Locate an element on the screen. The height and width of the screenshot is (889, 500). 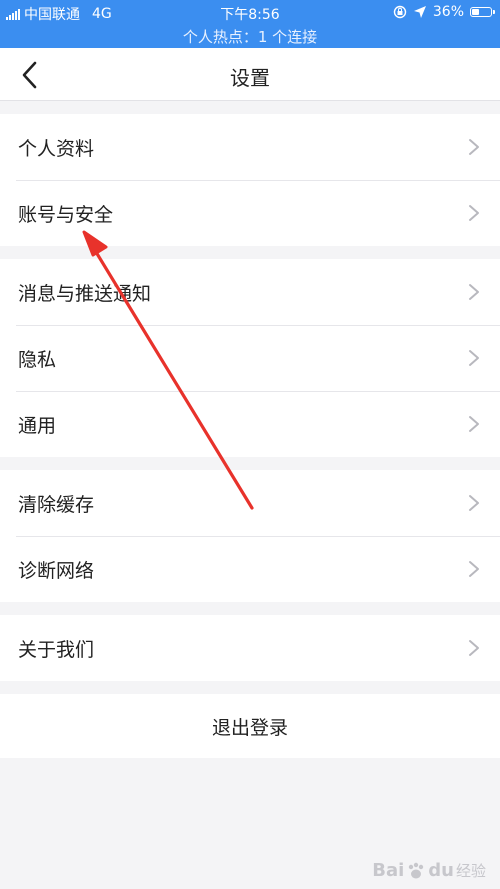
watermark-suffix: 经验 is located at coordinates (470, 871).